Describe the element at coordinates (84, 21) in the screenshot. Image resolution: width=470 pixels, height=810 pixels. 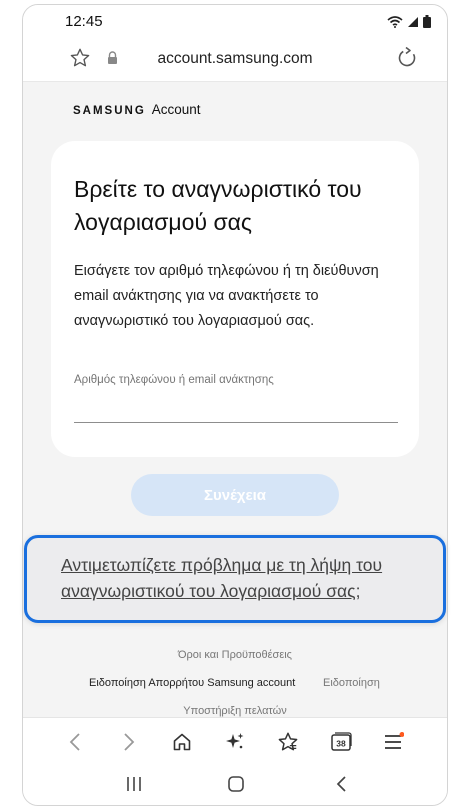
I see `status-time: 12:45` at that location.